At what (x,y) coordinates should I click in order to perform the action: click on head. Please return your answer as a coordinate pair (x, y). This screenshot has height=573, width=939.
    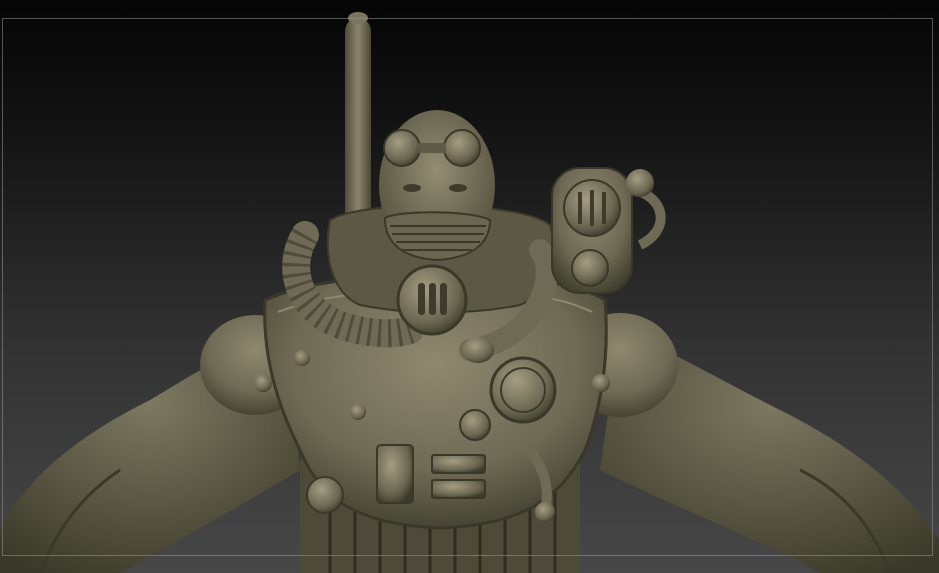
    Looking at the image, I should click on (437, 186).